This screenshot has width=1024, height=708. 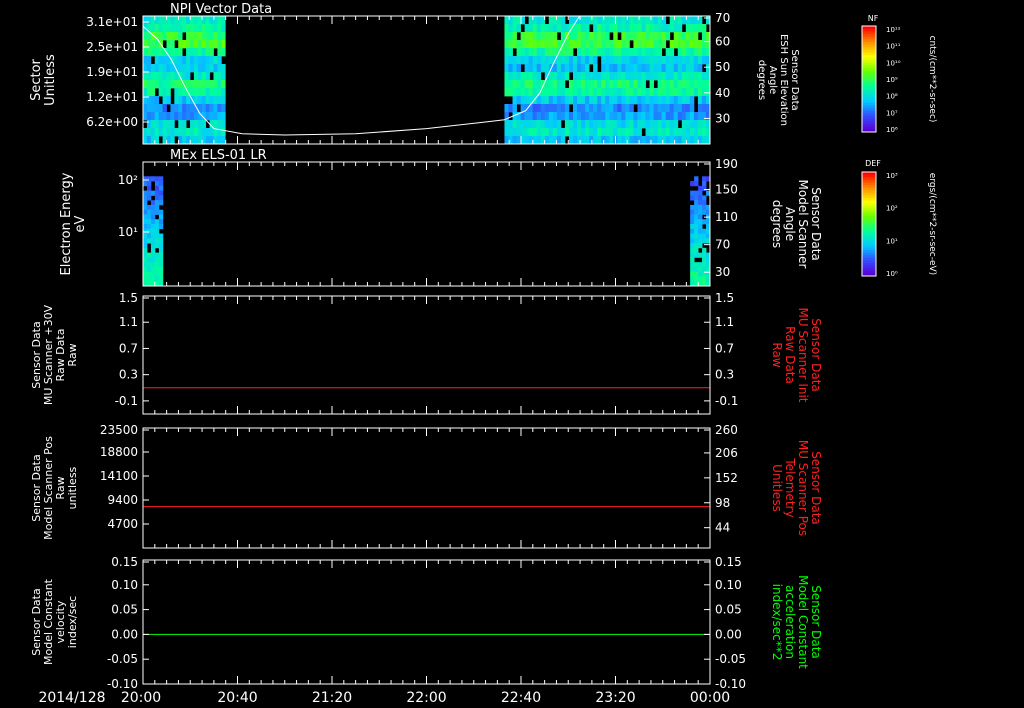 What do you see at coordinates (128, 375) in the screenshot?
I see `y-tick-label: 0.3` at bounding box center [128, 375].